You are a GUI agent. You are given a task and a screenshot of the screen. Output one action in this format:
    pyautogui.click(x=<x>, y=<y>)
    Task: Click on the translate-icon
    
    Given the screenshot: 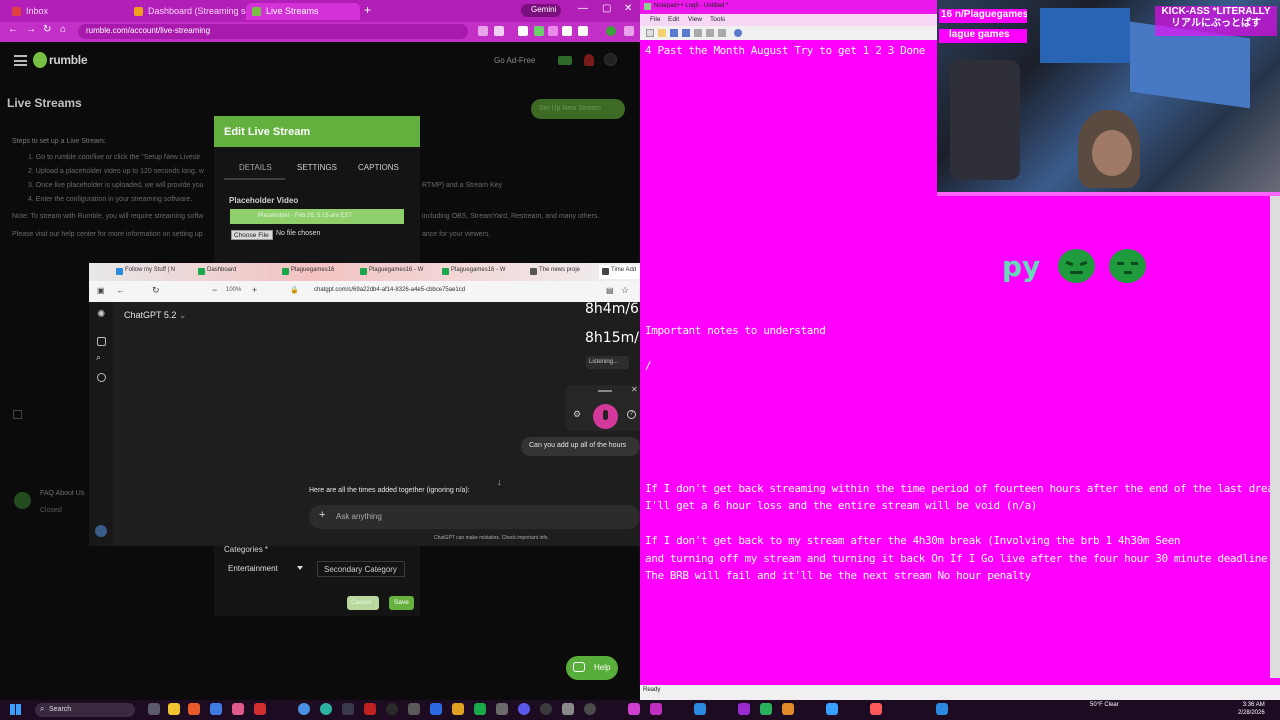 What is the action you would take?
    pyautogui.click(x=483, y=31)
    